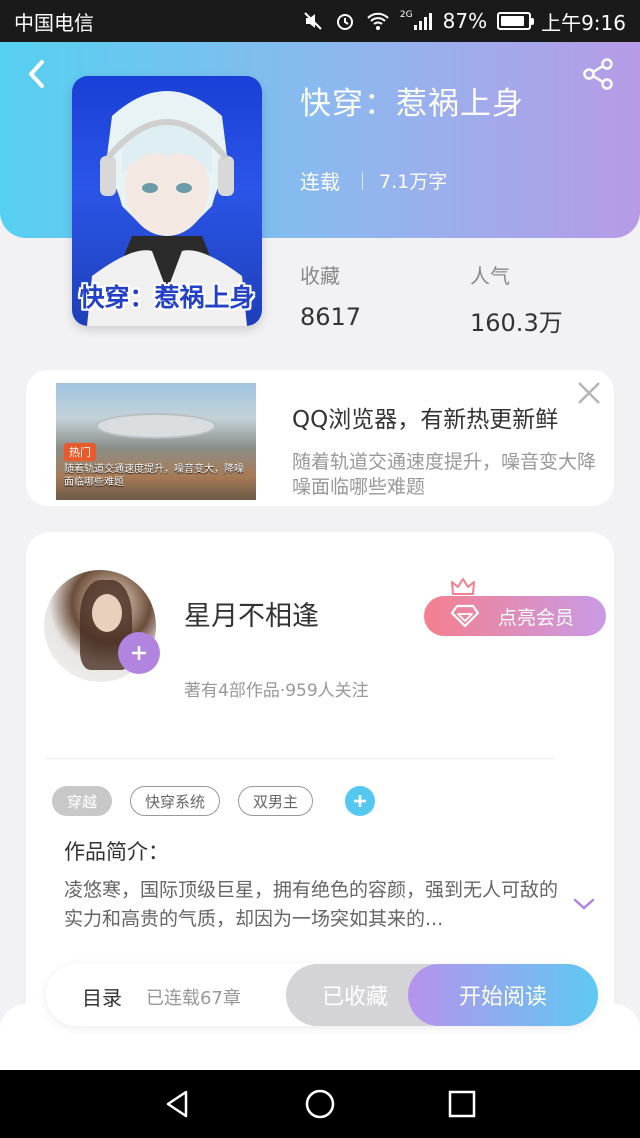 This screenshot has height=1138, width=640. What do you see at coordinates (54, 22) in the screenshot?
I see `carrier-label: 中国电信` at bounding box center [54, 22].